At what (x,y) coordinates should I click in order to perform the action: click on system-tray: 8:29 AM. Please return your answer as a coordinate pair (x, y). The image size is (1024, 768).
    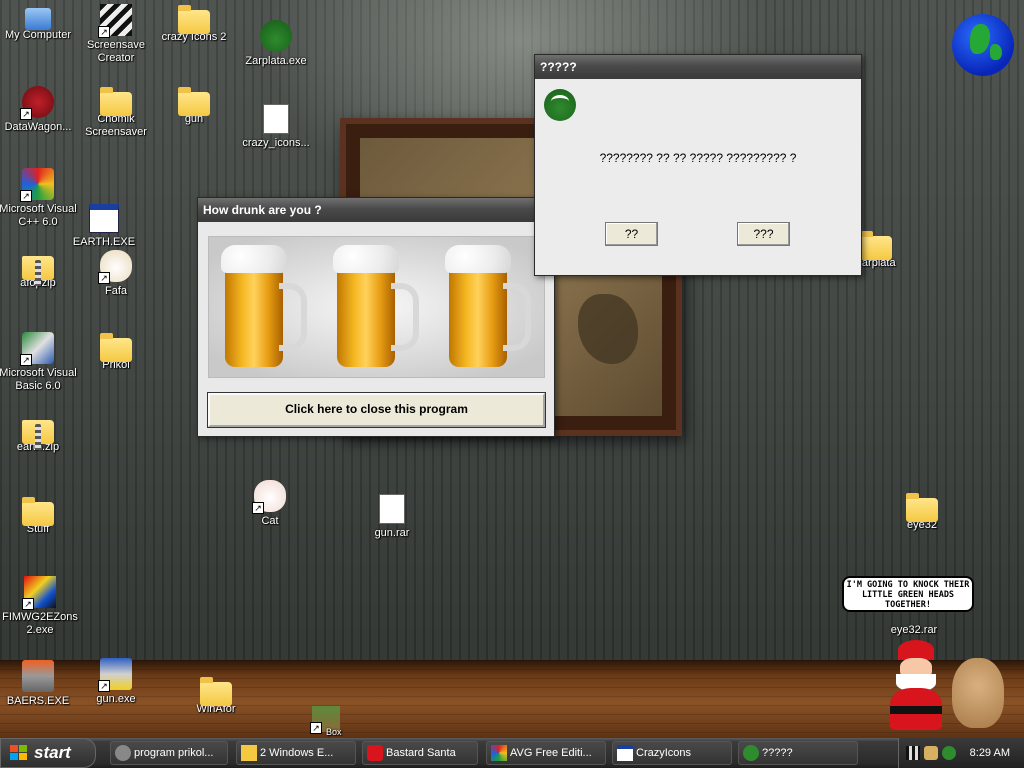
    Looking at the image, I should click on (961, 753).